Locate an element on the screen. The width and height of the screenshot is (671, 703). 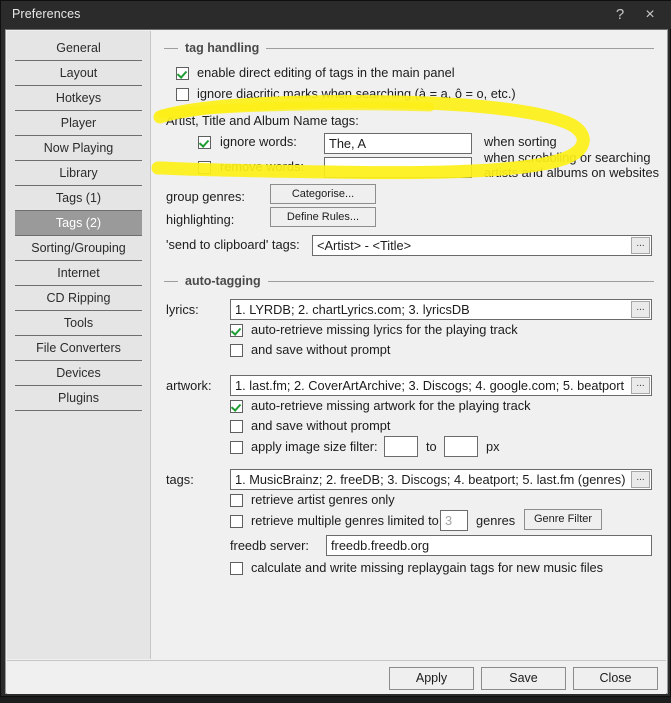
sidebar-item-cd-ripping: CD Ripping is located at coordinates (78, 298).